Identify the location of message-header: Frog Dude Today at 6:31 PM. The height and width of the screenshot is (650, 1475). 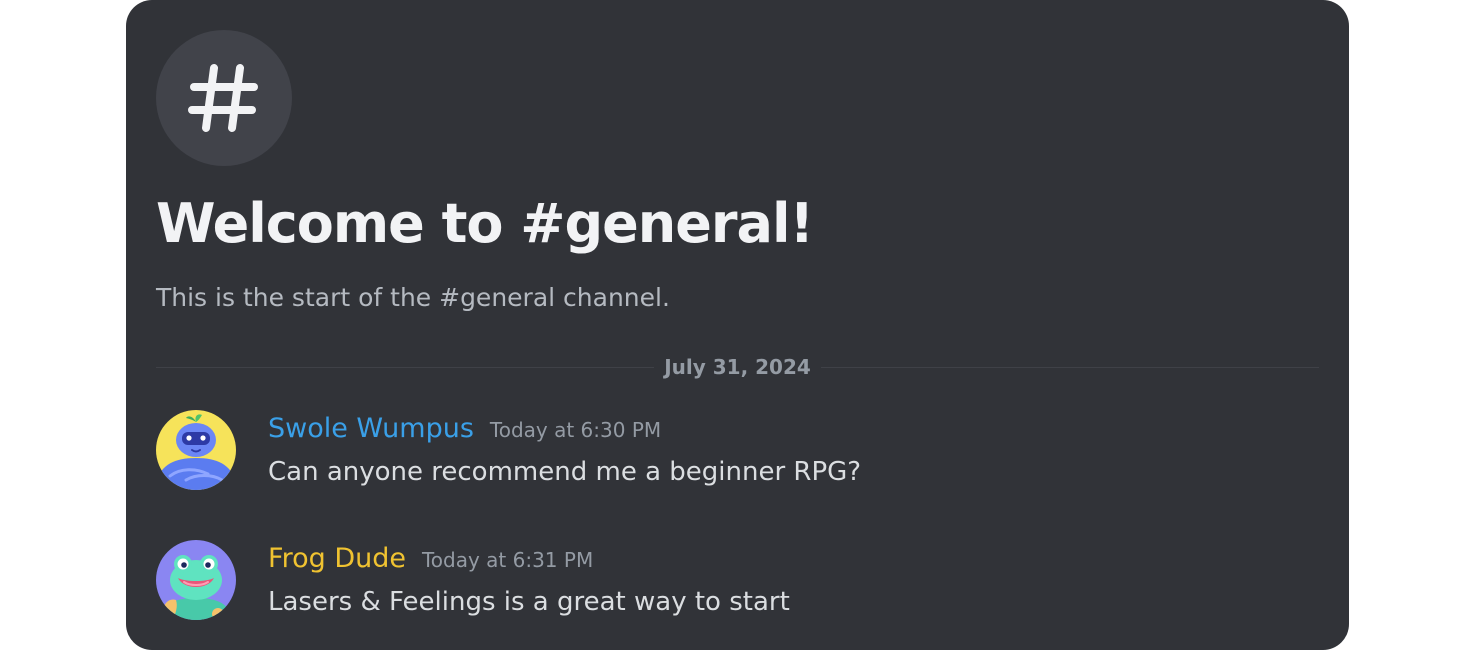
(430, 559).